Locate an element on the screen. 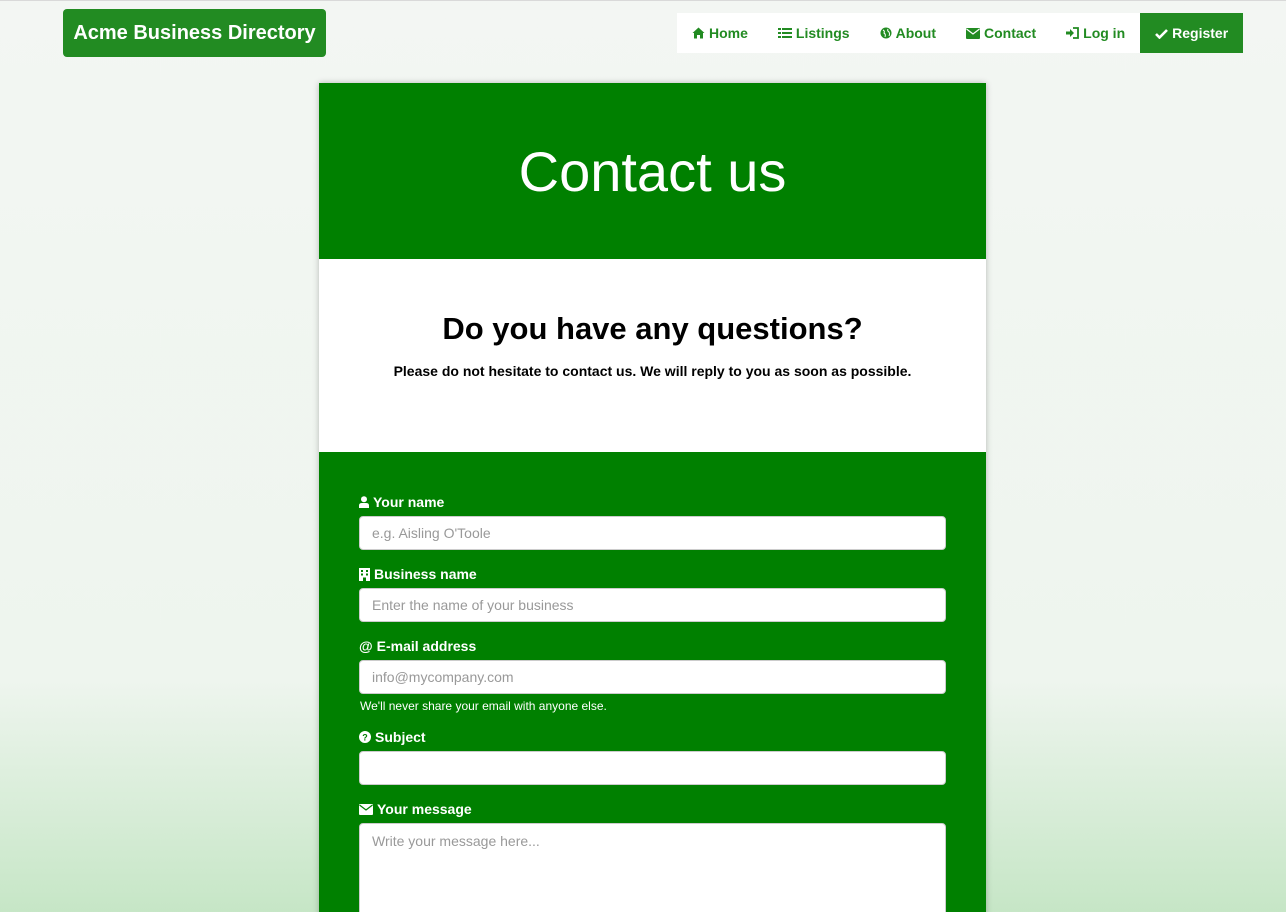 The height and width of the screenshot is (912, 1286). hero-banner: Contact us is located at coordinates (652, 171).